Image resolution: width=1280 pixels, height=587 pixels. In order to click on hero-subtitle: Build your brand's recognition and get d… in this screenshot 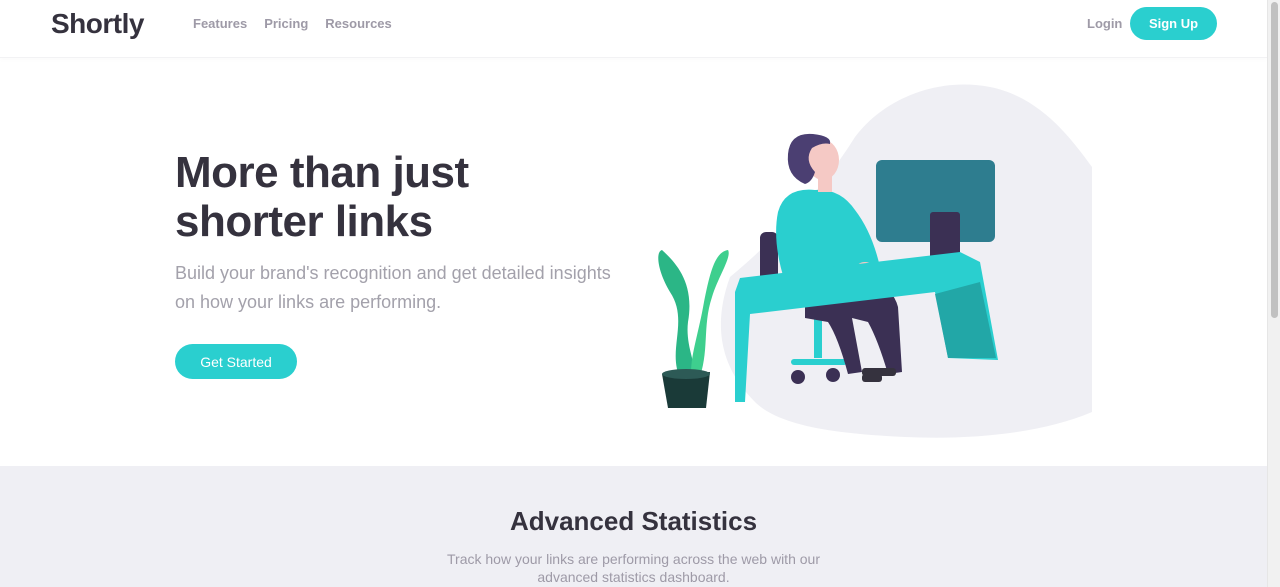, I will do `click(393, 287)`.